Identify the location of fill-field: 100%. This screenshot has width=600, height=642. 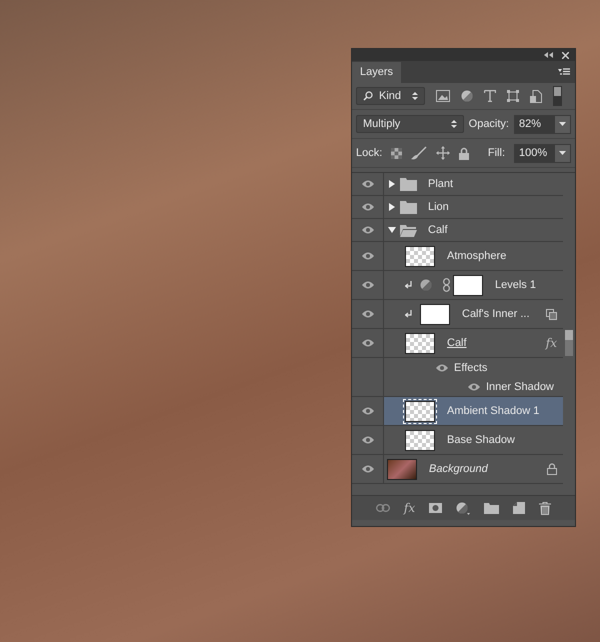
(534, 153).